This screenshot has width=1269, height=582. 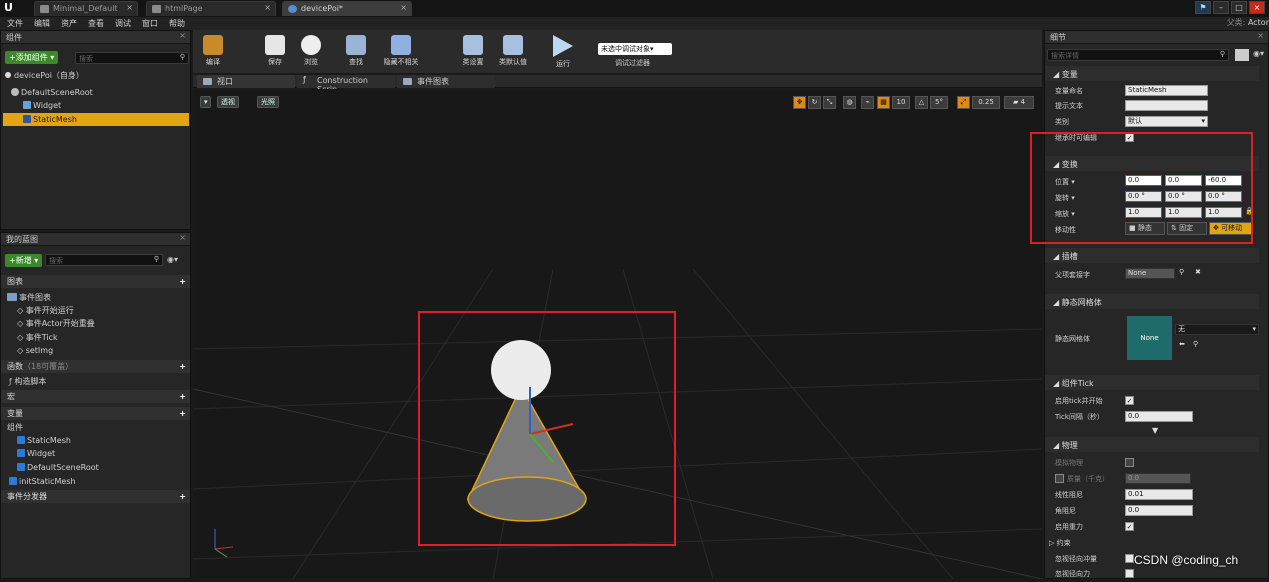 I want to click on add-function-icon: +, so click(x=182, y=366).